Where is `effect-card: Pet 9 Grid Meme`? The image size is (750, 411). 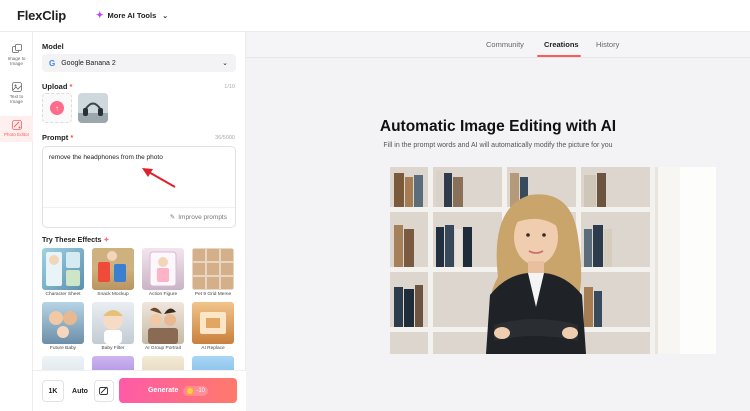
effect-card: Pet 9 Grid Meme is located at coordinates (213, 272).